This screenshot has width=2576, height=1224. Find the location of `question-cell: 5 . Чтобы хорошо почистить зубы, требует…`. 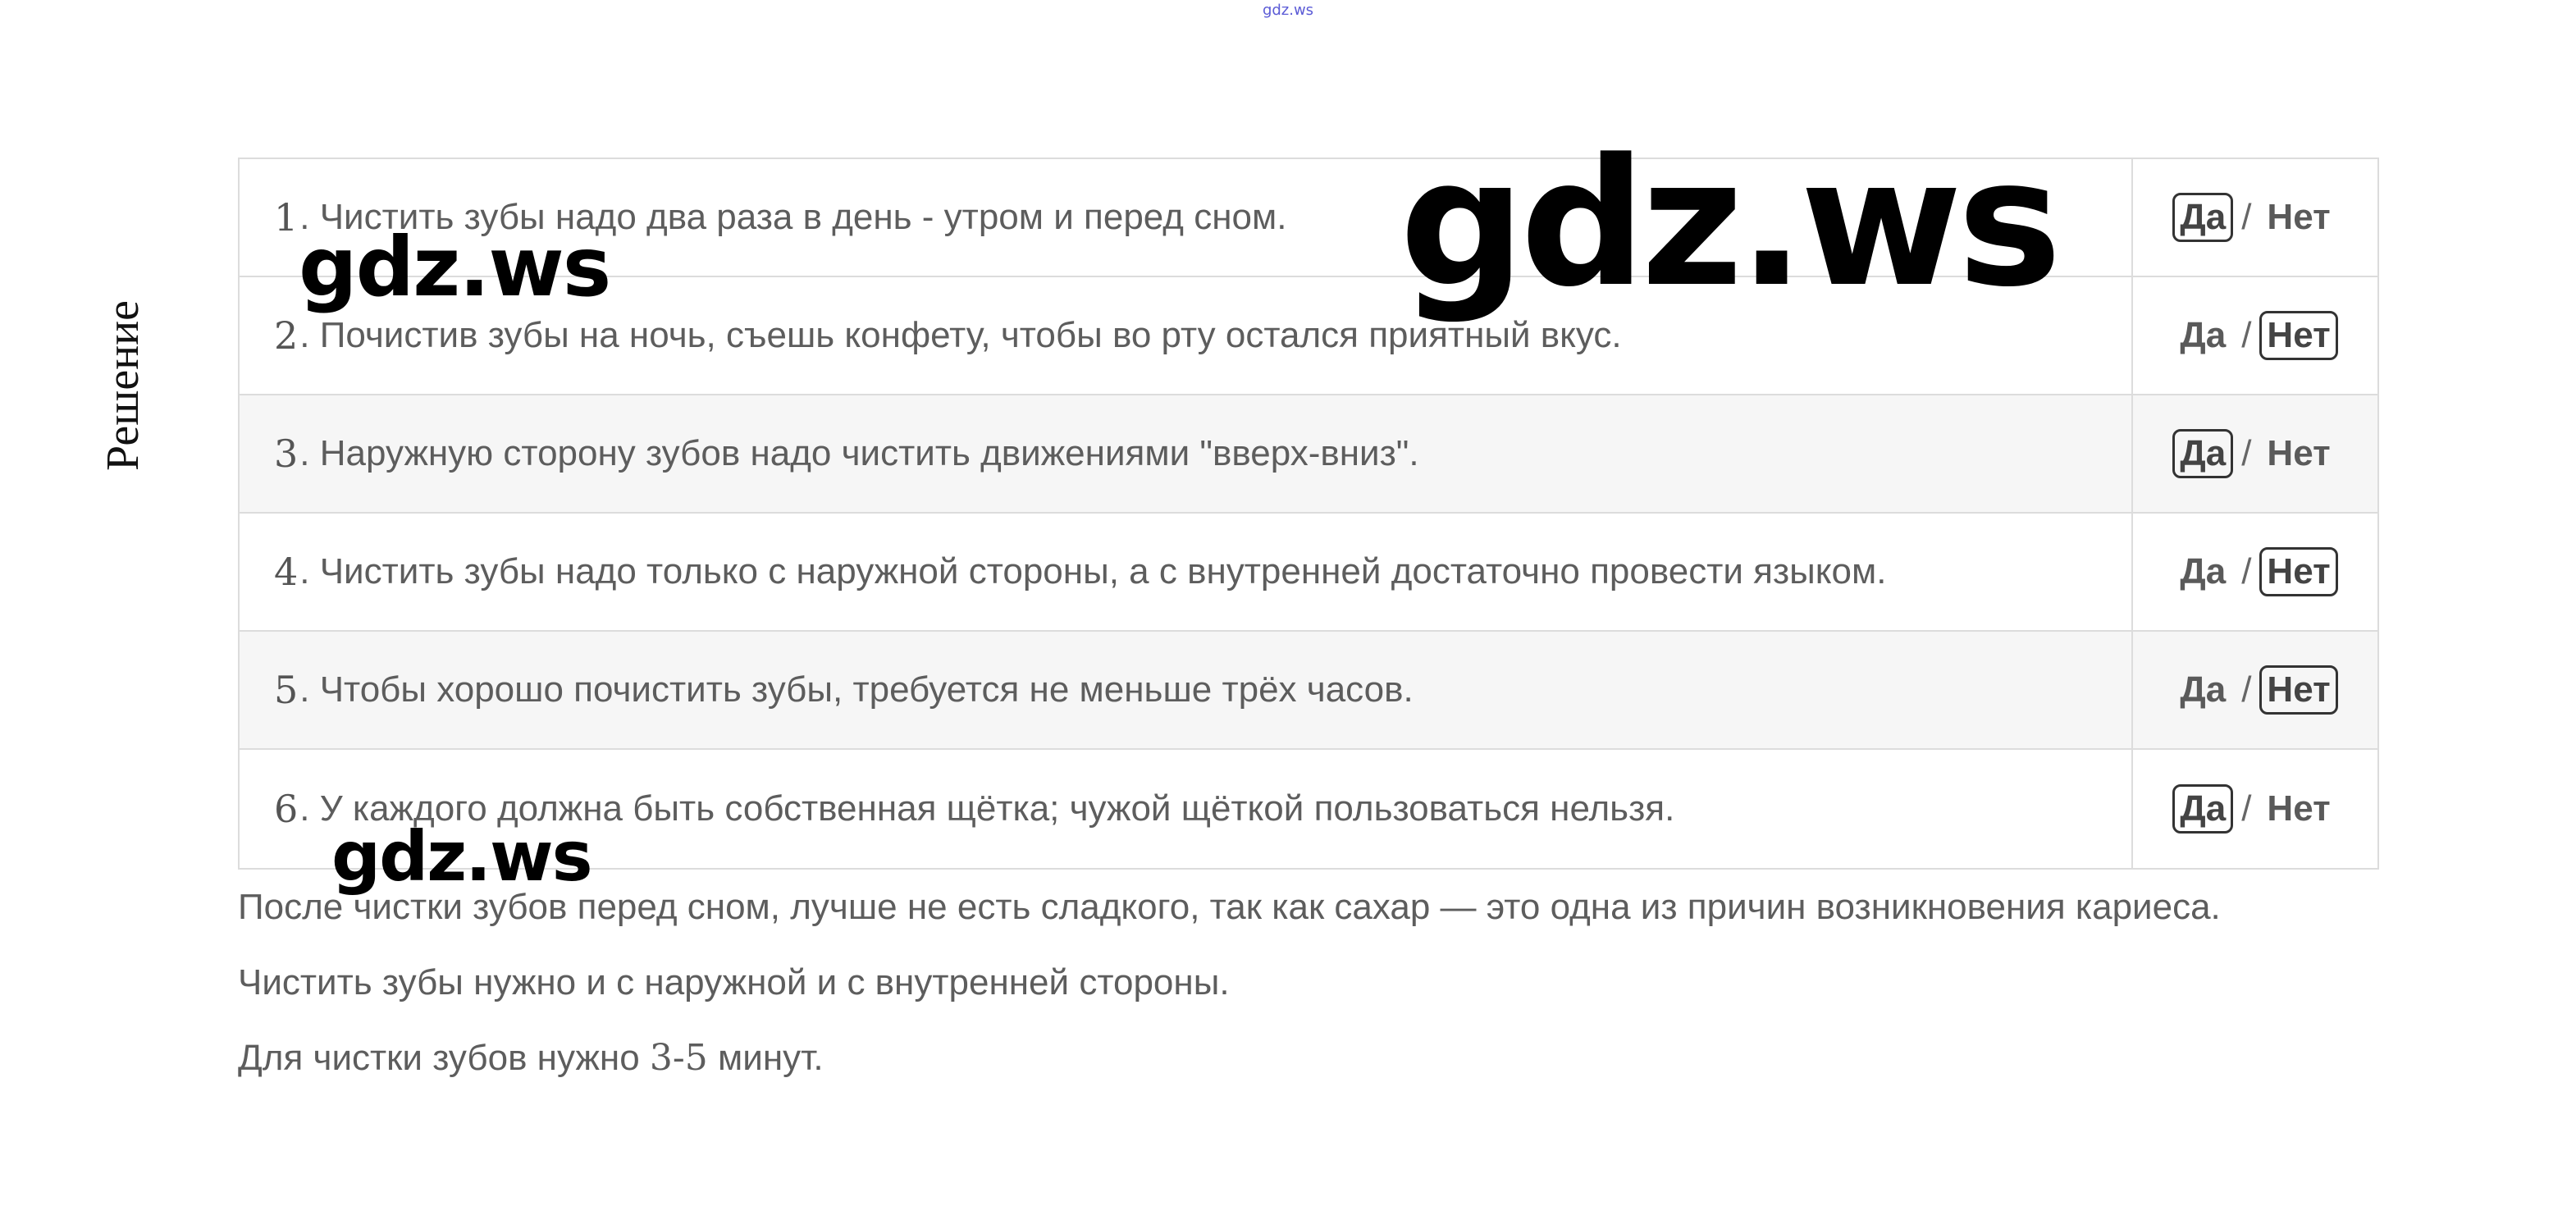

question-cell: 5 . Чтобы хорошо почистить зубы, требует… is located at coordinates (1186, 690).